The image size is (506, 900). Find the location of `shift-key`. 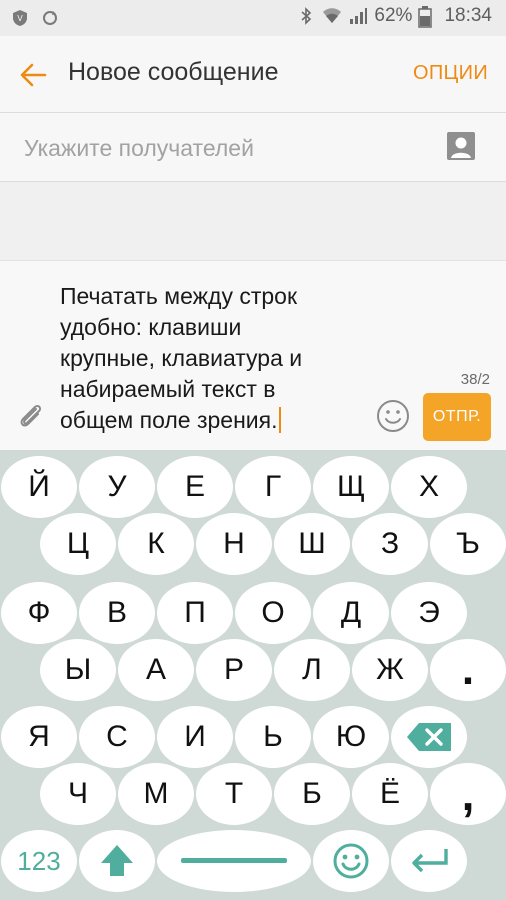

shift-key is located at coordinates (117, 861).